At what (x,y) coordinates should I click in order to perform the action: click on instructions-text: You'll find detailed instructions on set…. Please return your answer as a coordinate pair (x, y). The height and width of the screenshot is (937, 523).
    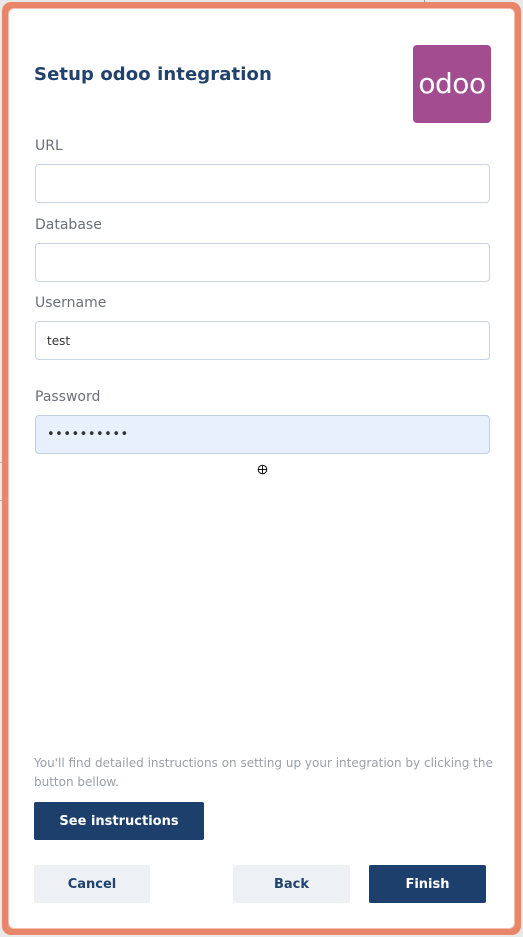
    Looking at the image, I should click on (263, 772).